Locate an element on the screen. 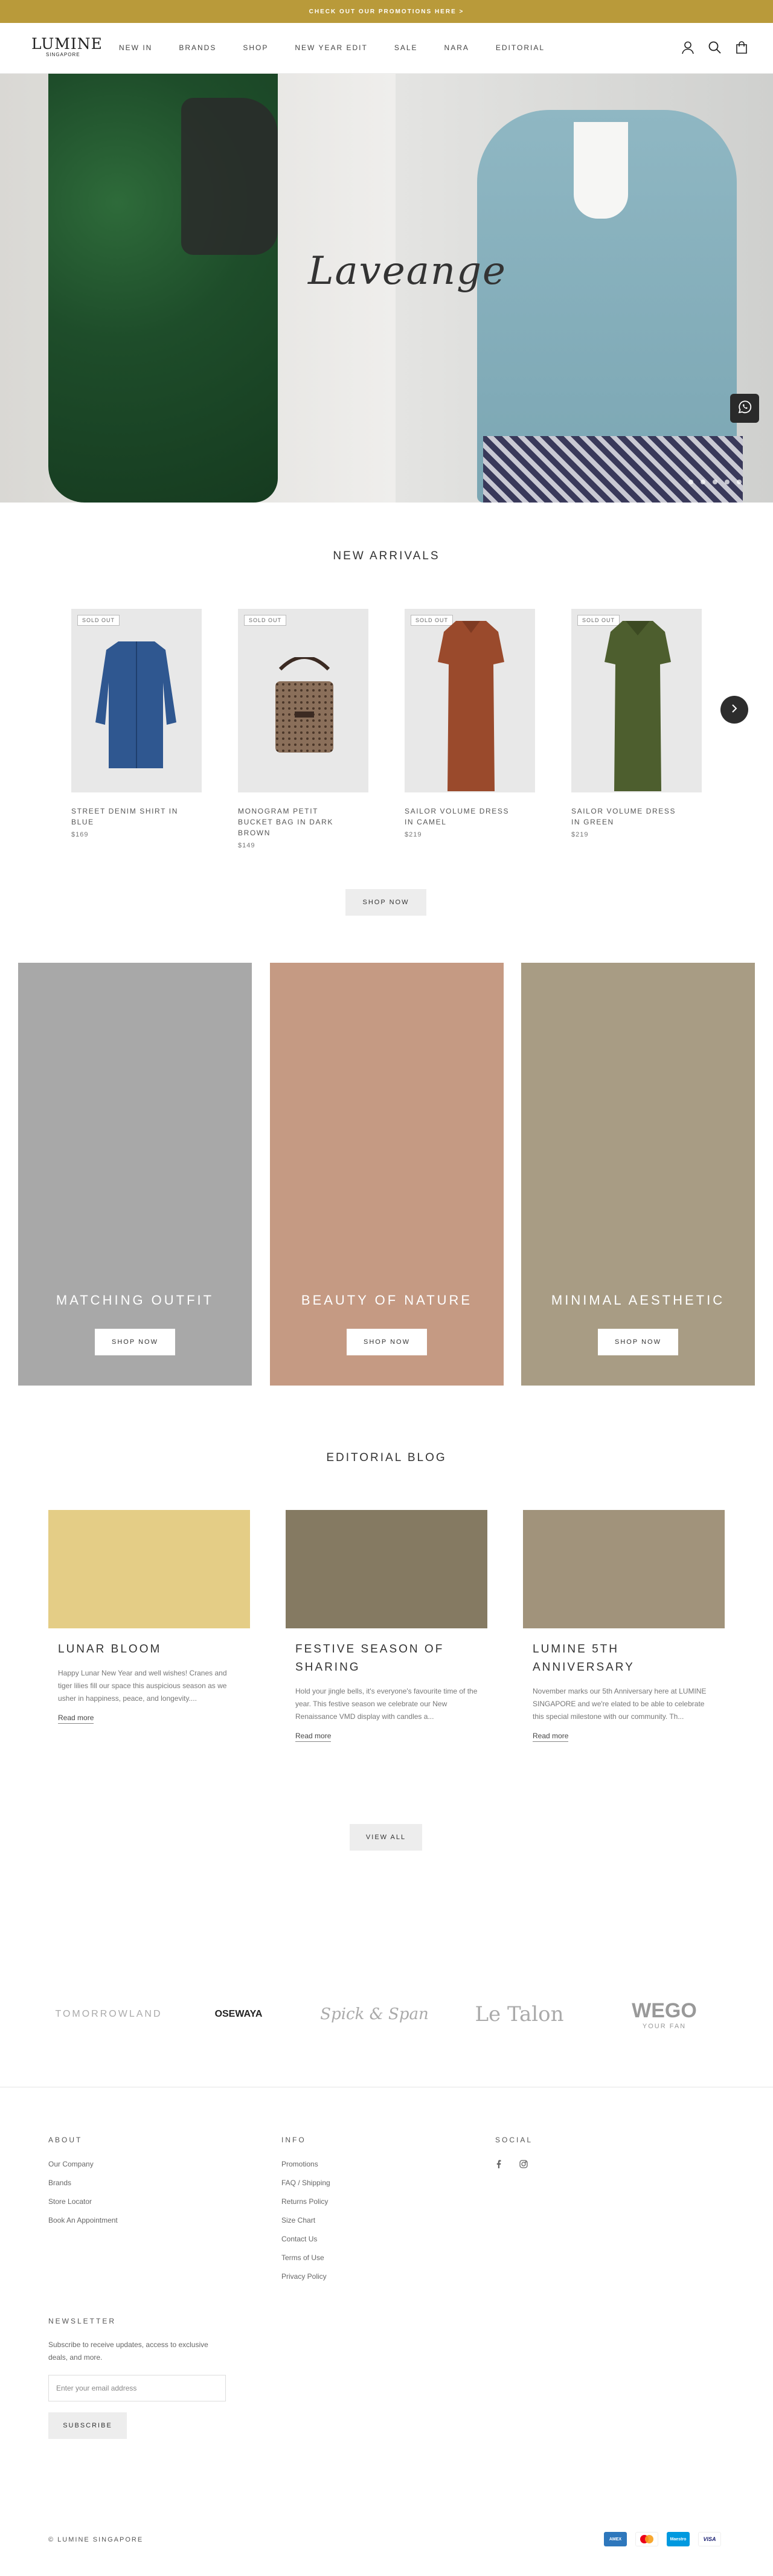 This screenshot has width=773, height=2576. footer-link-size-chart: Size Chart is located at coordinates (305, 2220).